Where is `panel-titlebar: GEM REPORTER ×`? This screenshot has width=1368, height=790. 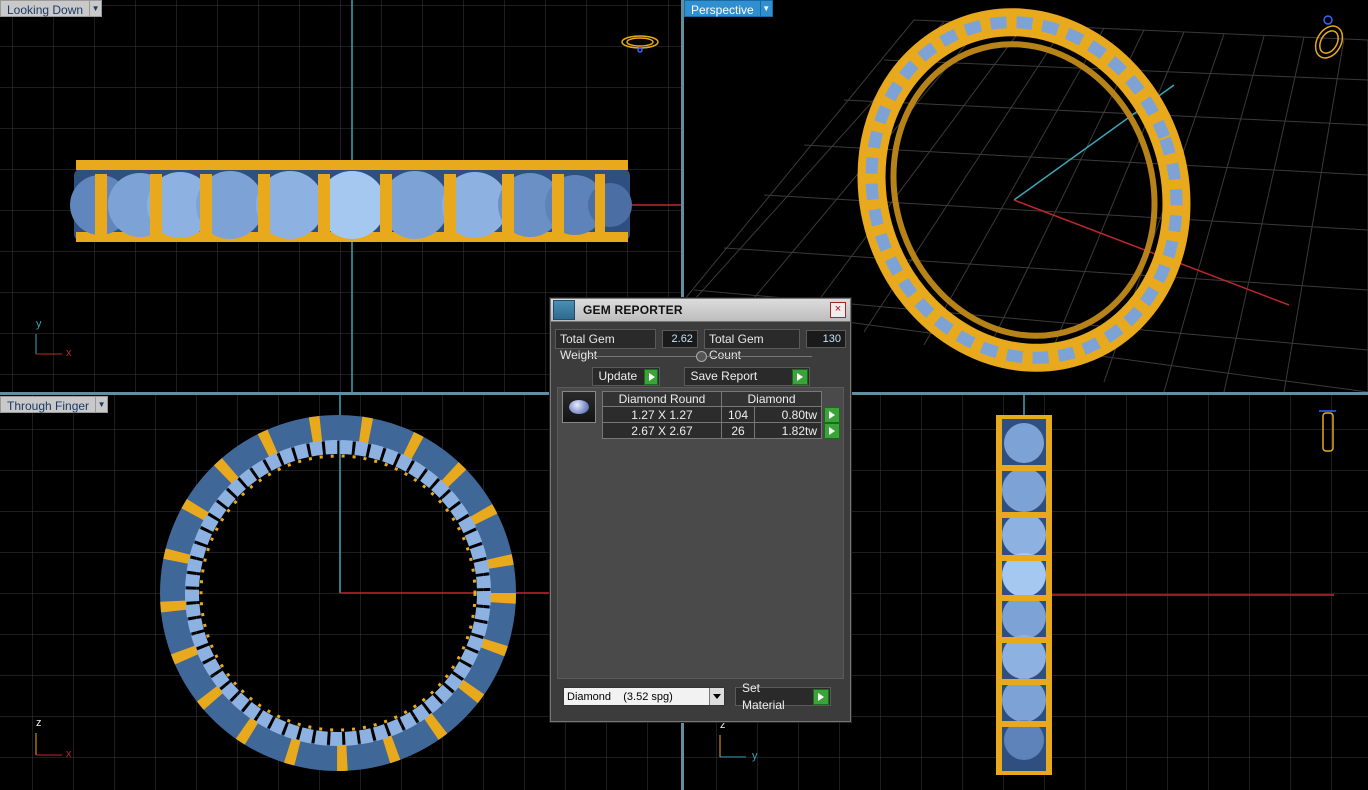 panel-titlebar: GEM REPORTER × is located at coordinates (700, 310).